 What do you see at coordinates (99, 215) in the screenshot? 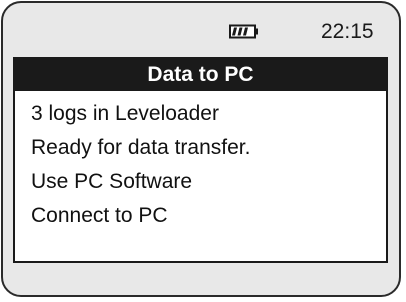
I see `message-line-connect: Connect to PC` at bounding box center [99, 215].